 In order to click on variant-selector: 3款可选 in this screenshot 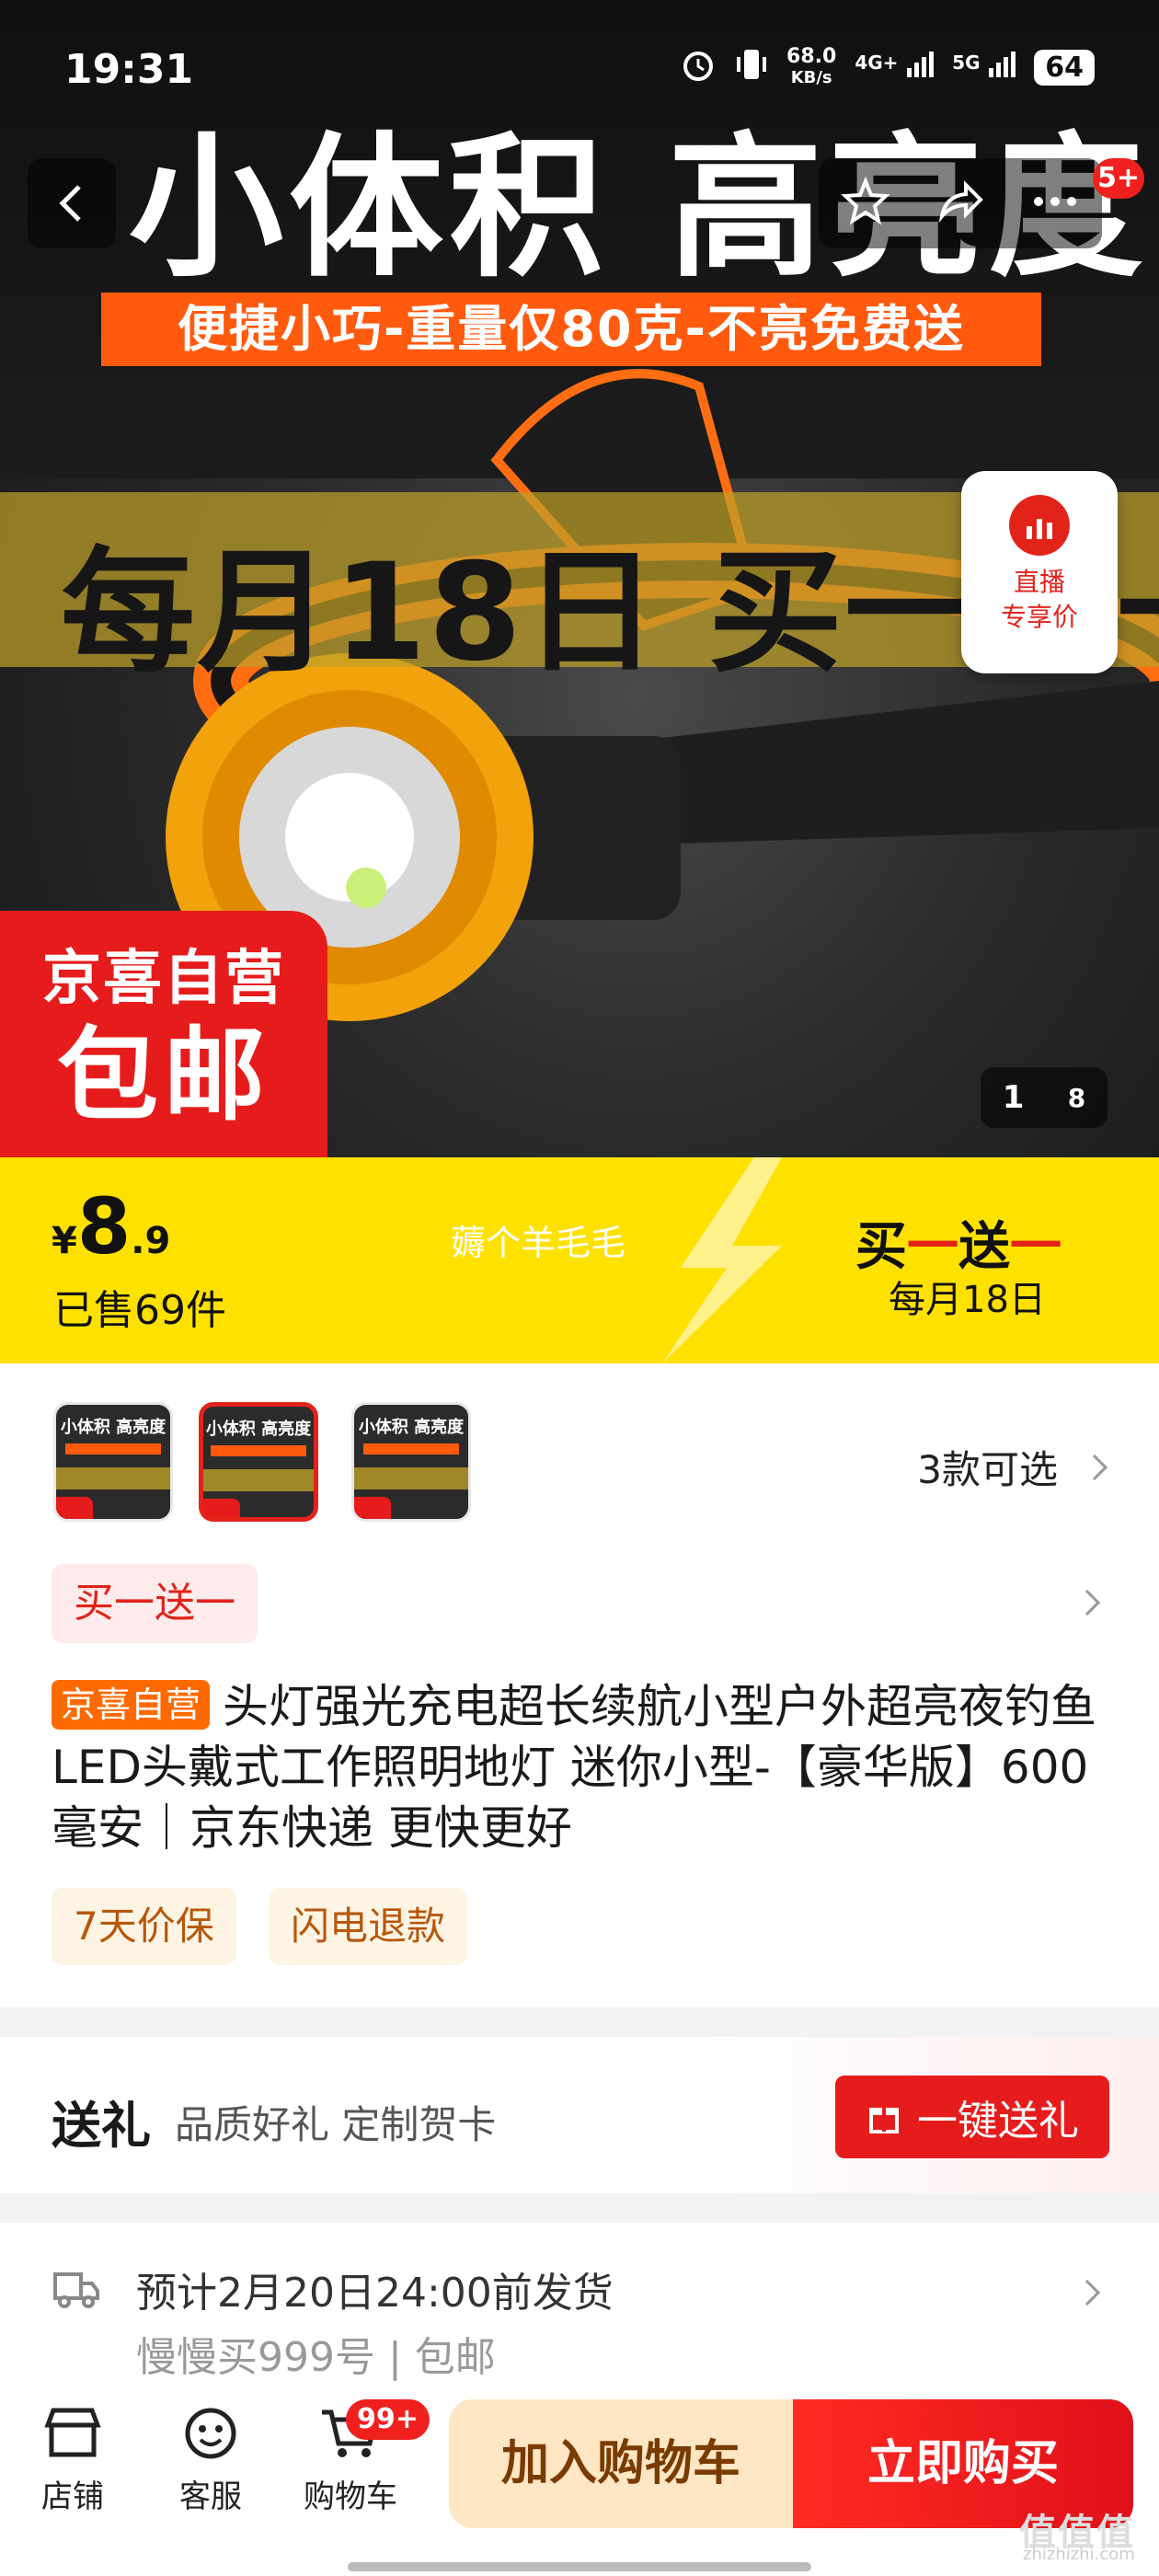, I will do `click(1012, 1467)`.